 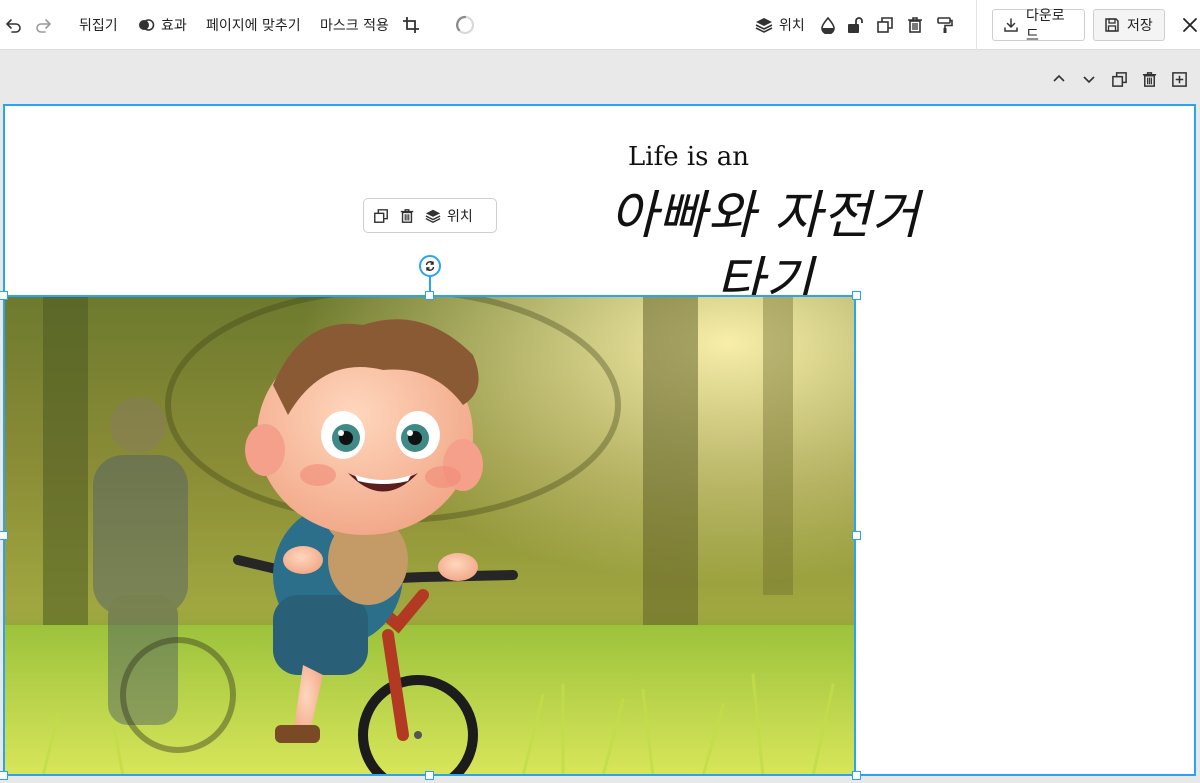 I want to click on close-icon, so click(x=1190, y=25).